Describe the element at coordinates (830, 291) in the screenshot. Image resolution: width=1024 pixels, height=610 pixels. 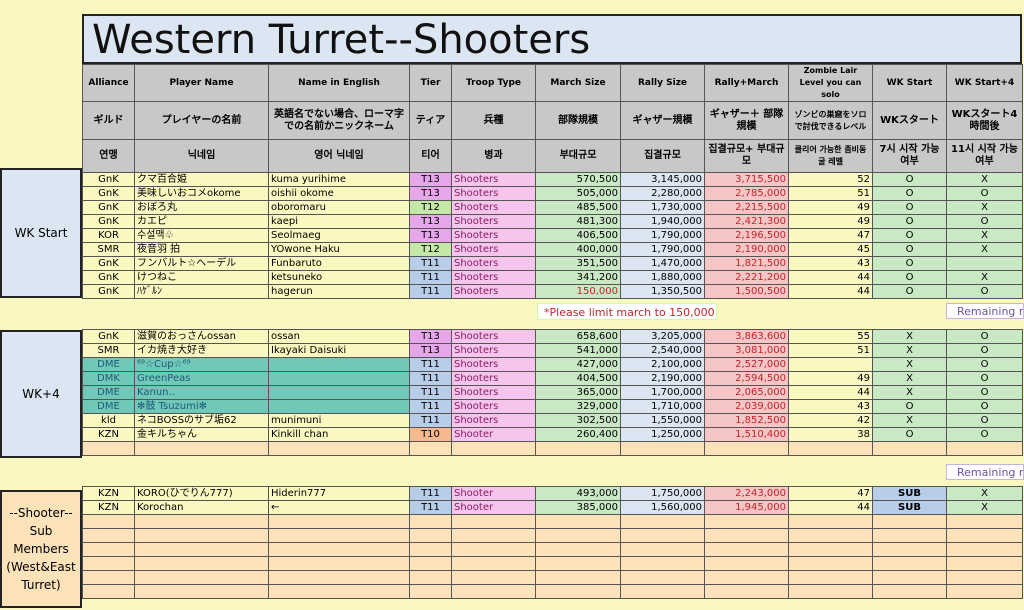
I see `cell-zombie-lair: 44` at that location.